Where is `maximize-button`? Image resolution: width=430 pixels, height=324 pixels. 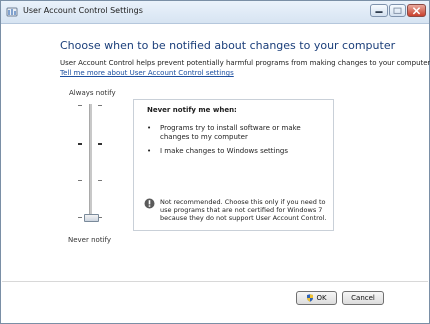 maximize-button is located at coordinates (397, 10).